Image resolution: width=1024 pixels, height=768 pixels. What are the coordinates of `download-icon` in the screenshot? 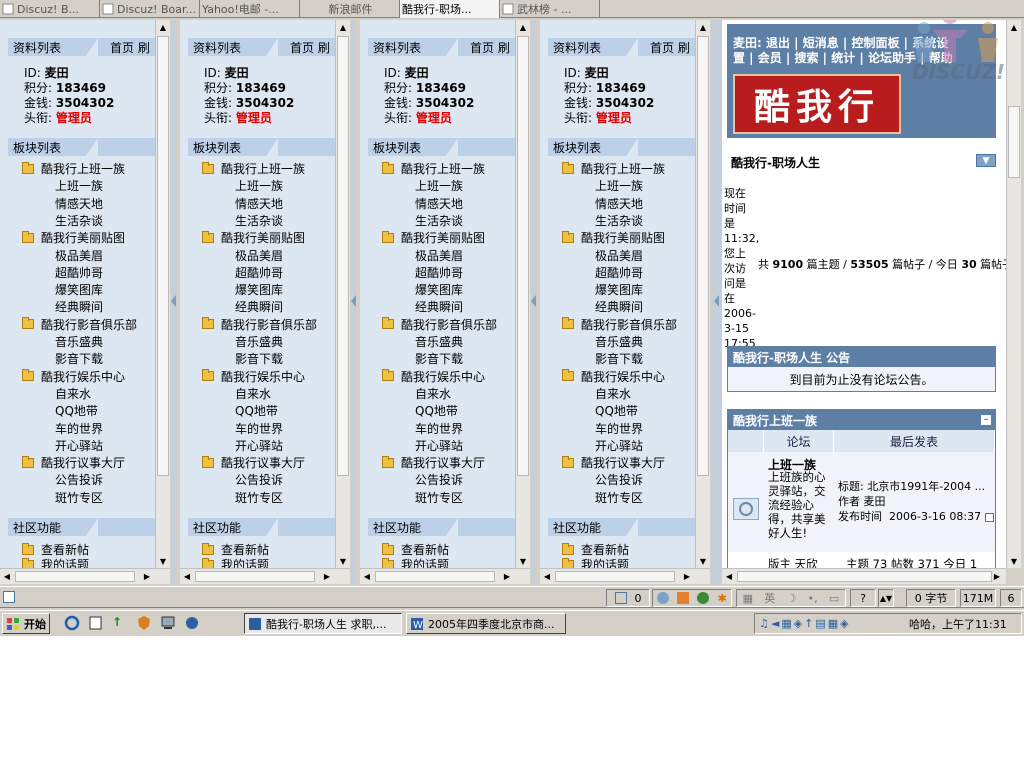 It's located at (663, 598).